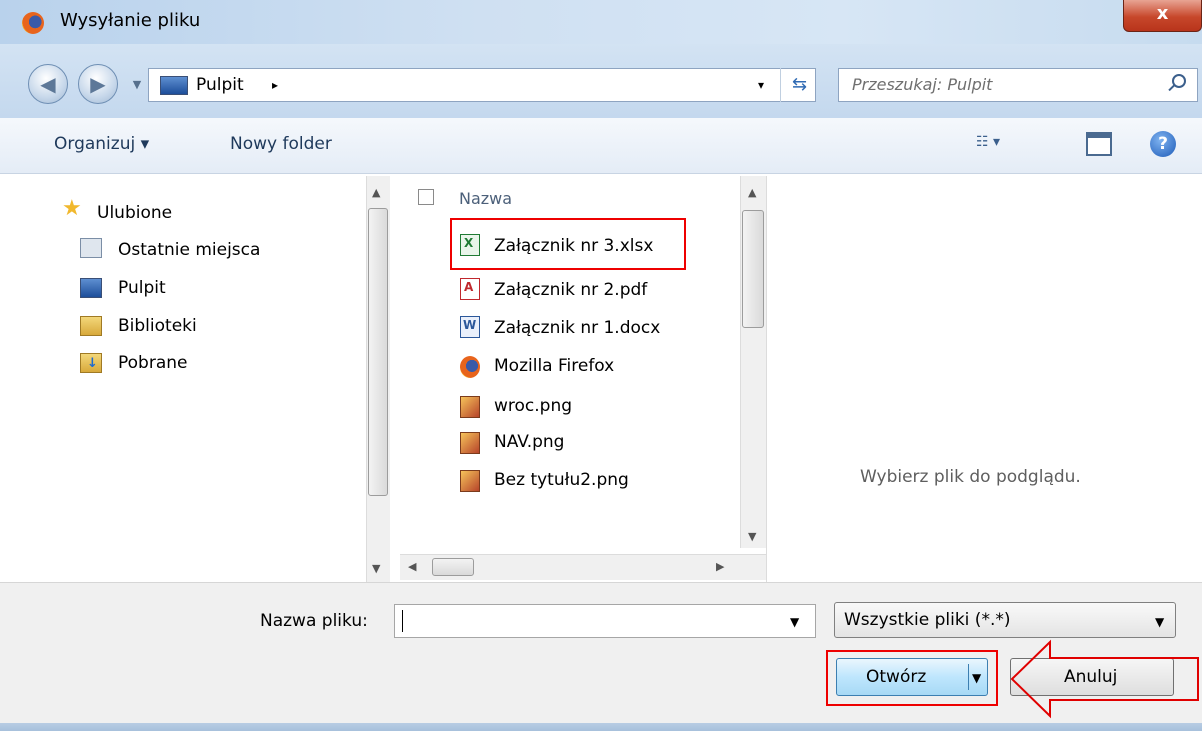 The image size is (1202, 731). What do you see at coordinates (157, 326) in the screenshot?
I see `nav-item-libraries: Biblioteki` at bounding box center [157, 326].